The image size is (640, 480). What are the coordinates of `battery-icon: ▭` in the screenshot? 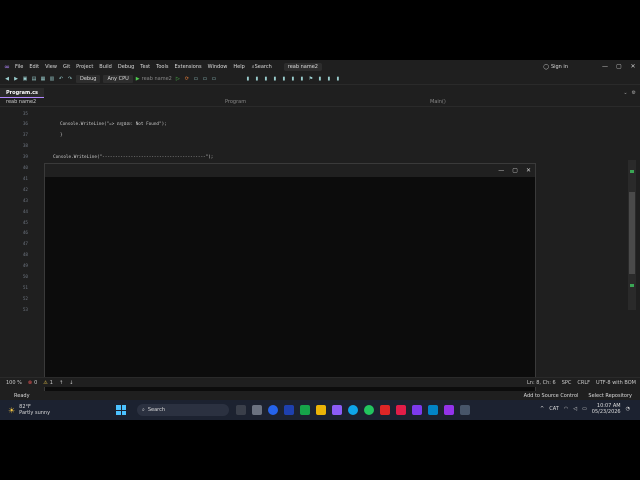 It's located at (584, 409).